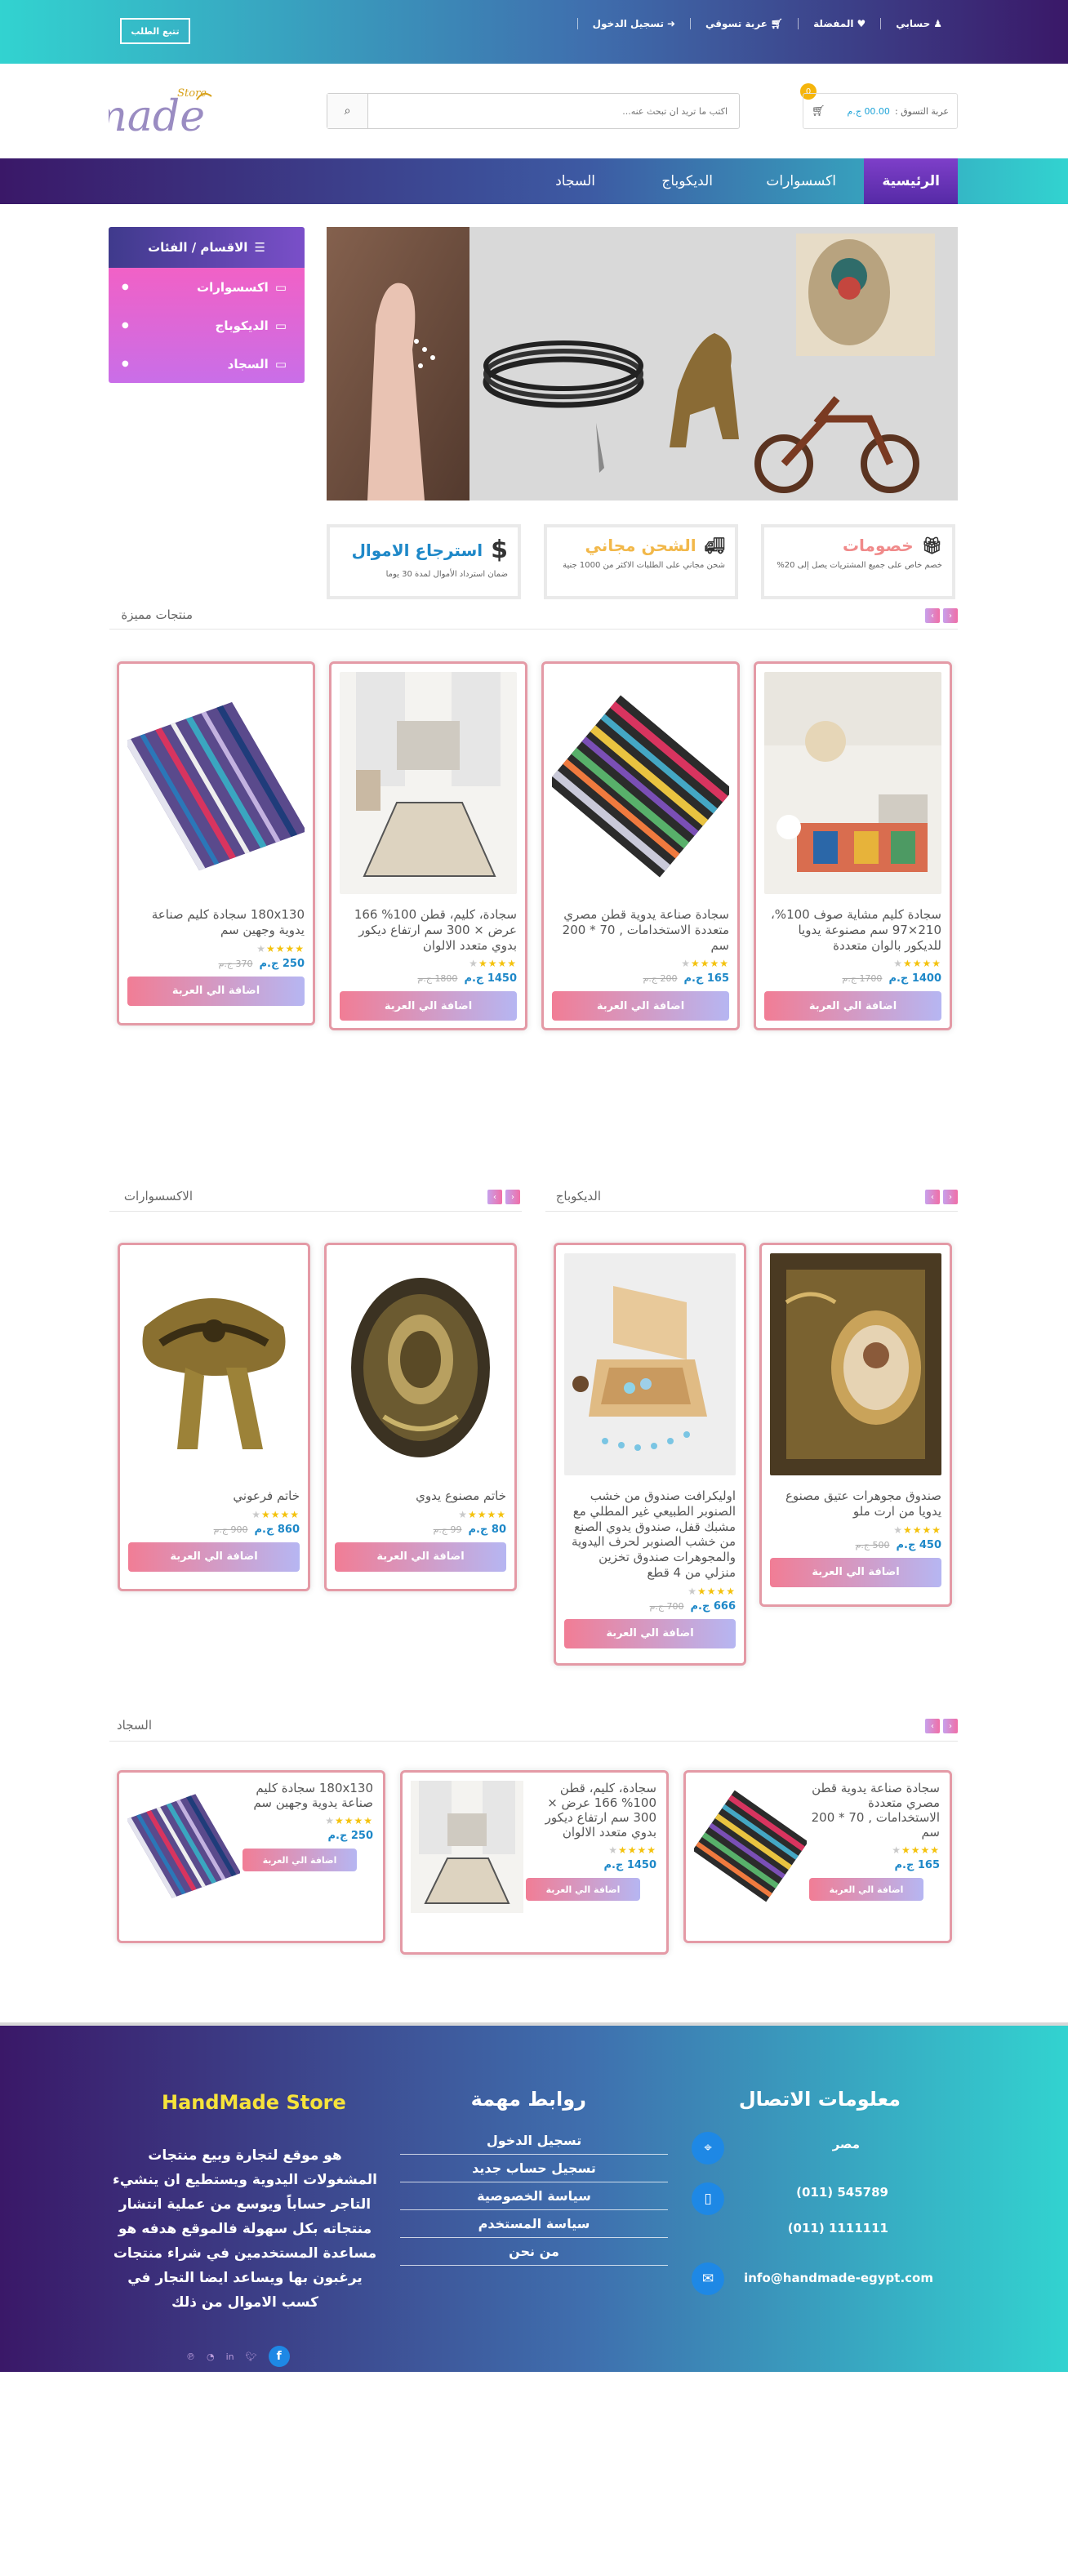 The width and height of the screenshot is (1068, 2576). I want to click on category-accessories: ▭ اكسسوارات ●, so click(207, 287).